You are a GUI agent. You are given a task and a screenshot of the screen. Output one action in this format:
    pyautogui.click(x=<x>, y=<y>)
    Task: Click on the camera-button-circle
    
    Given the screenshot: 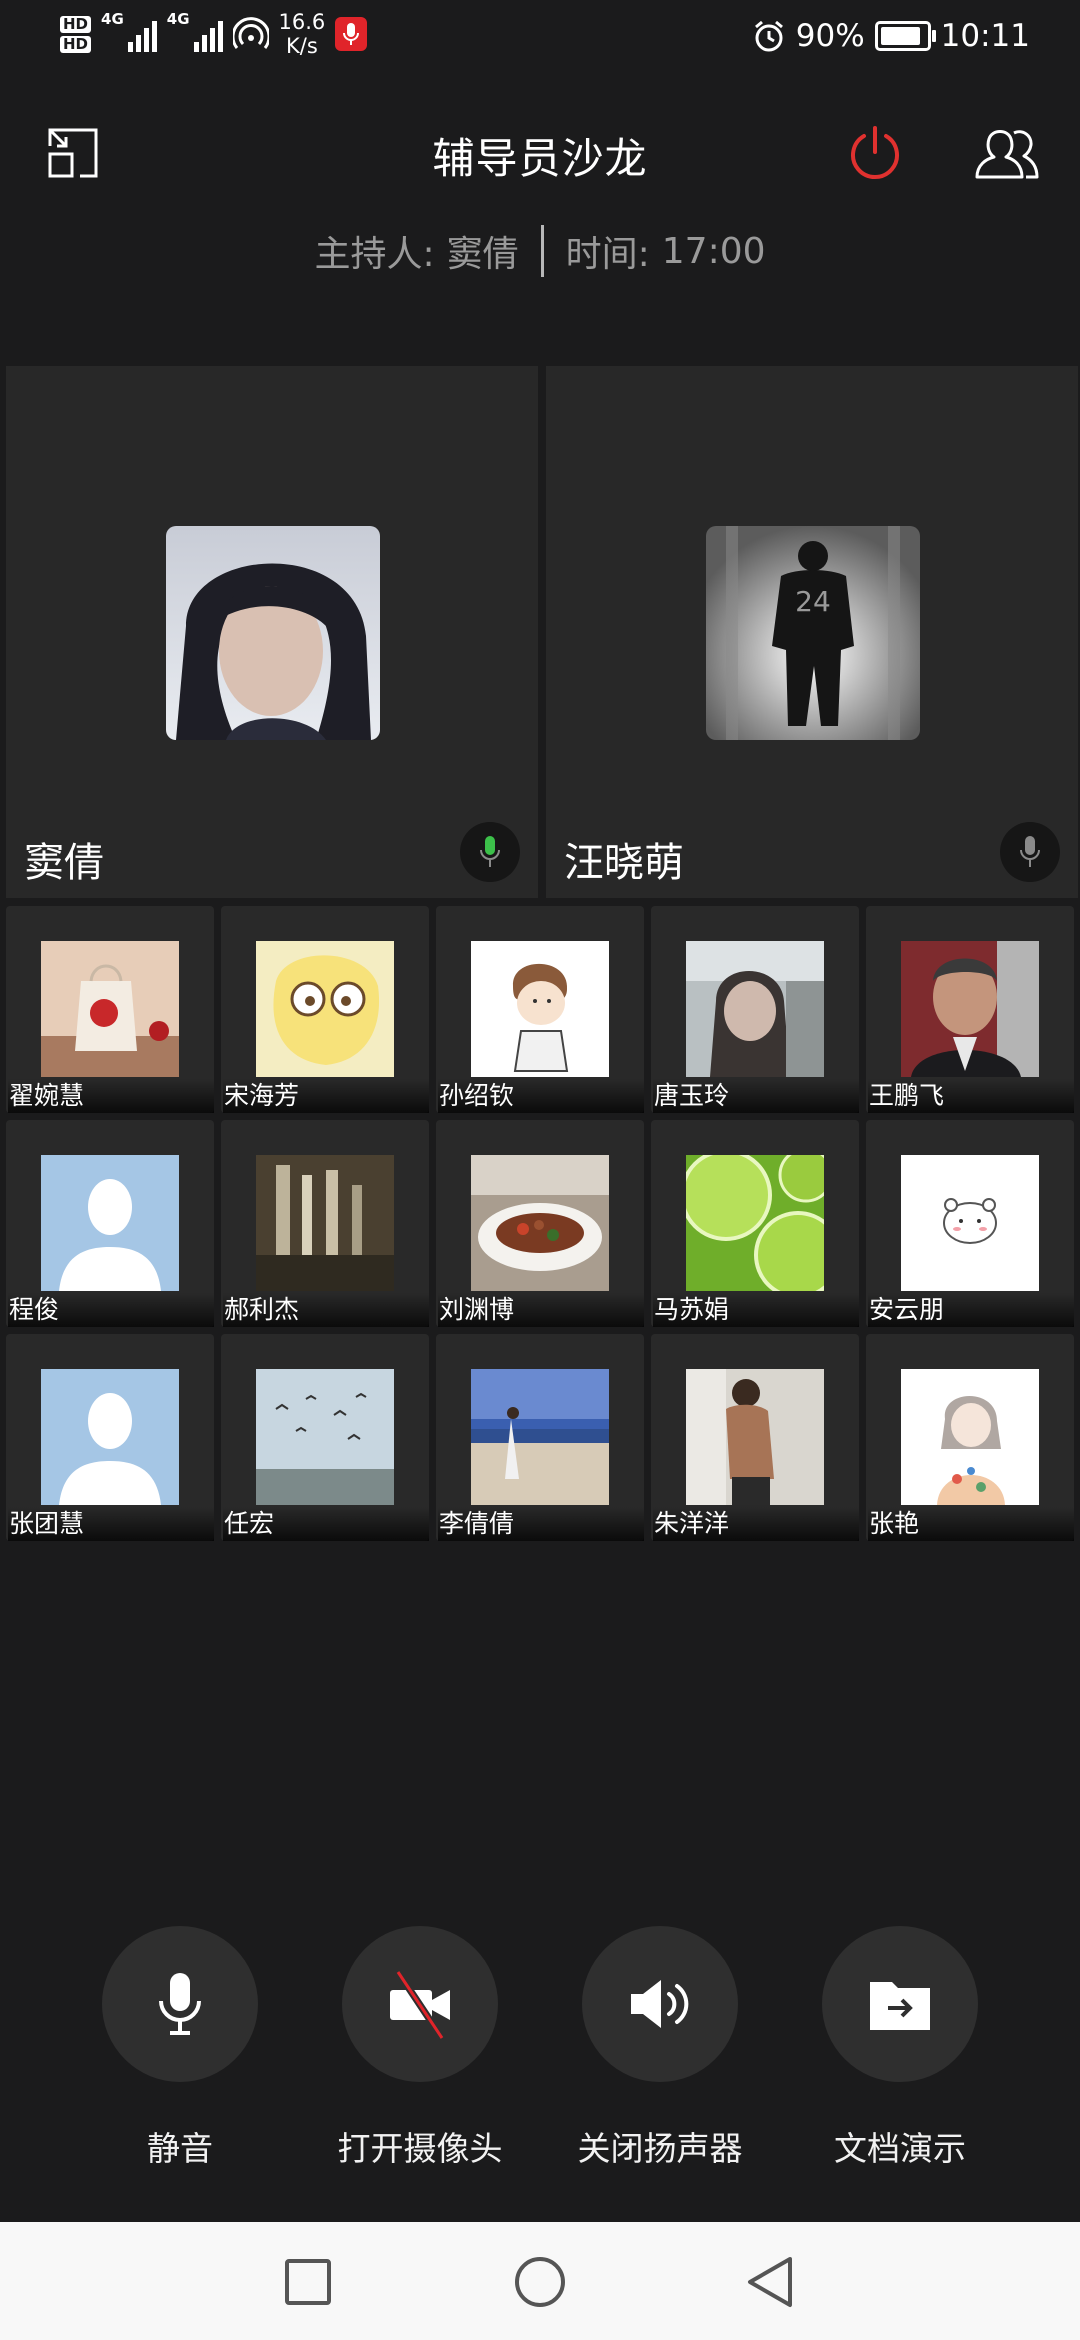 What is the action you would take?
    pyautogui.click(x=420, y=2004)
    